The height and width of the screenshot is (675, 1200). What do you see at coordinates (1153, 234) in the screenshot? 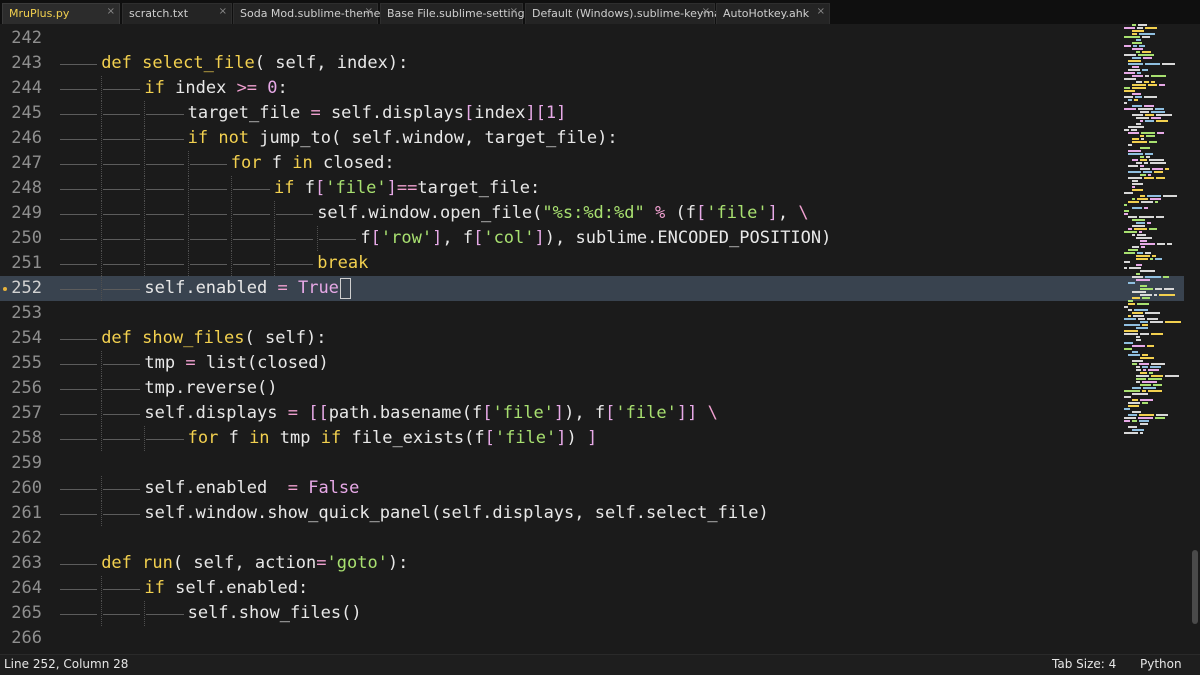
I see `minimap` at bounding box center [1153, 234].